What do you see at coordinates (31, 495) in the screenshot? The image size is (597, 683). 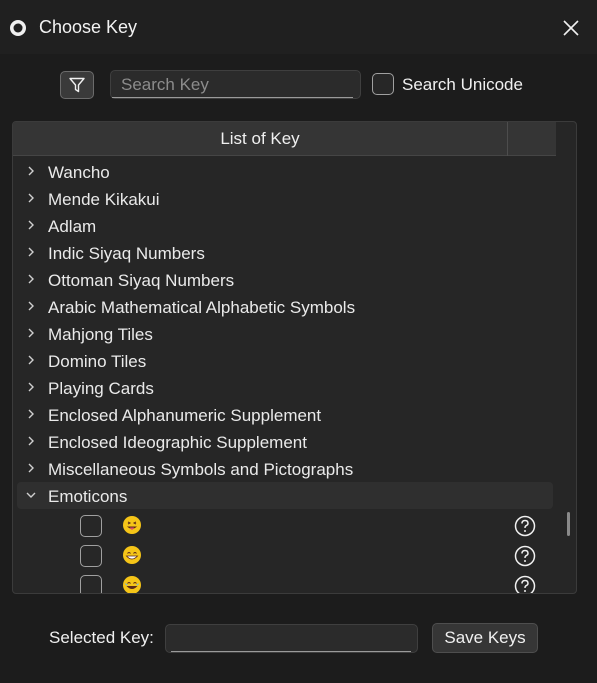 I see `chevron-down-icon` at bounding box center [31, 495].